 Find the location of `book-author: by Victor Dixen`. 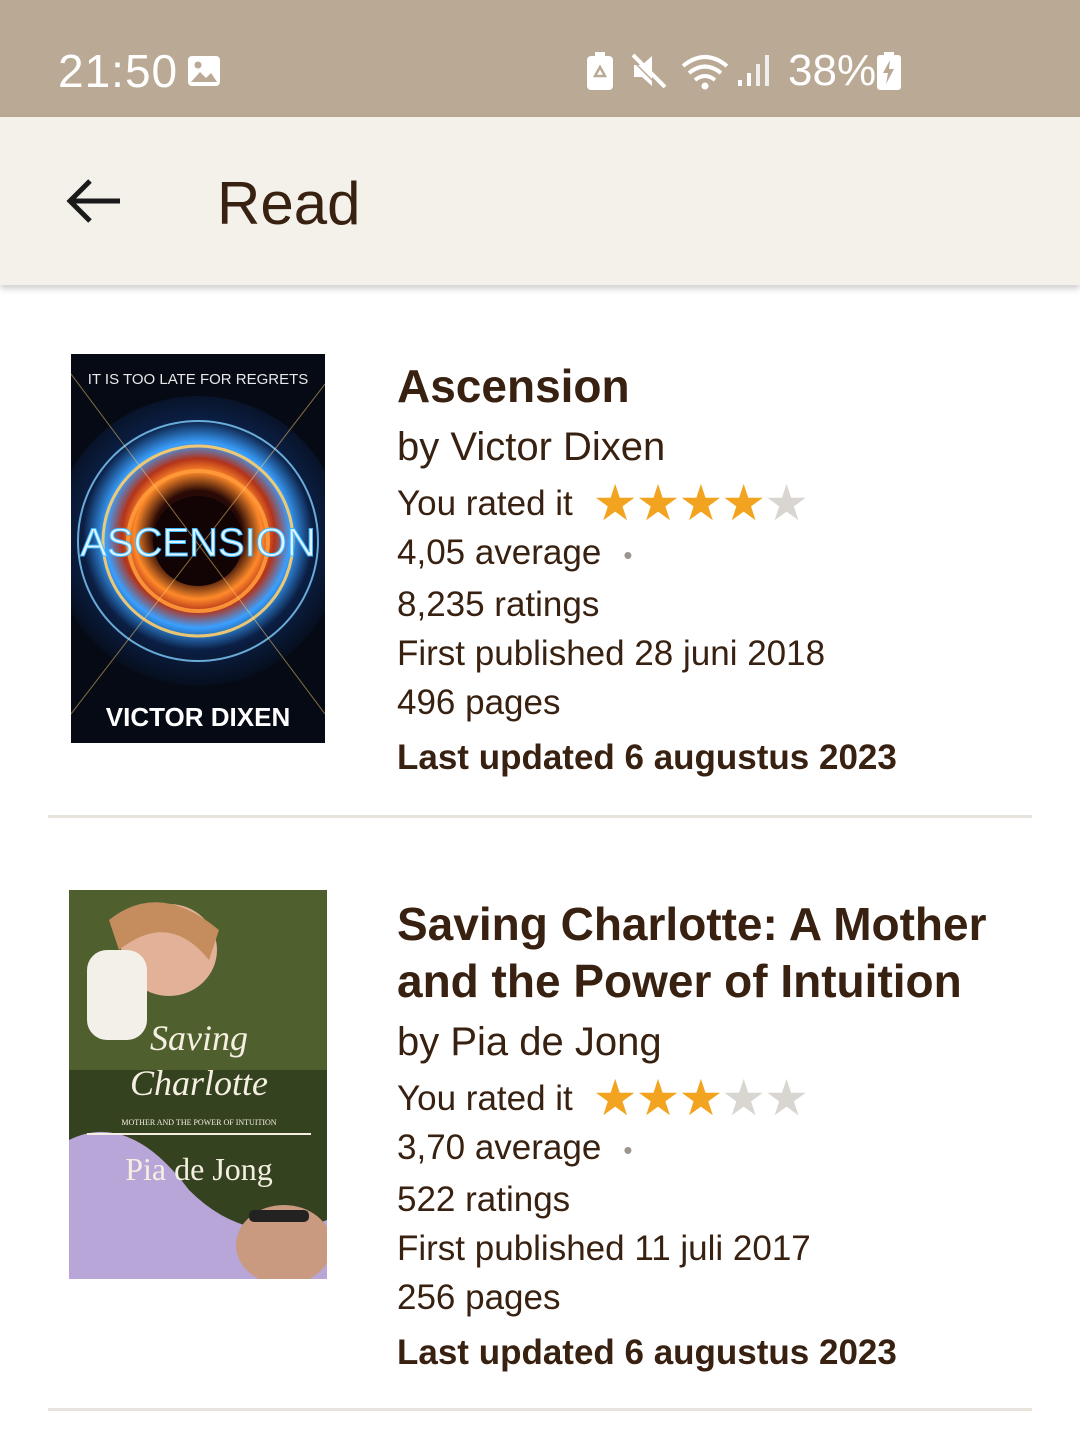

book-author: by Victor Dixen is located at coordinates (707, 447).